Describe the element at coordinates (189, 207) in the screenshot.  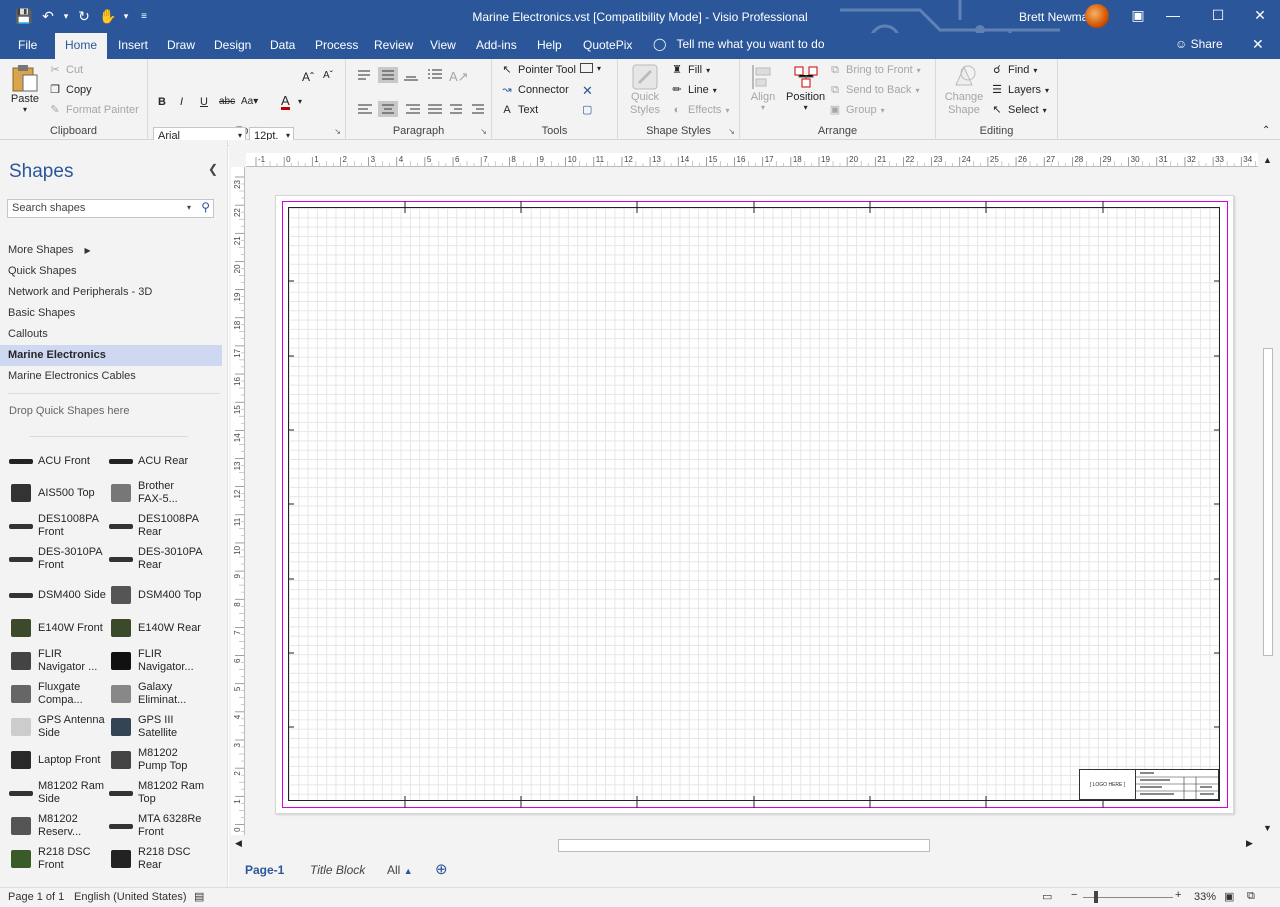
I see `search-dropdown-icon: ▾` at that location.